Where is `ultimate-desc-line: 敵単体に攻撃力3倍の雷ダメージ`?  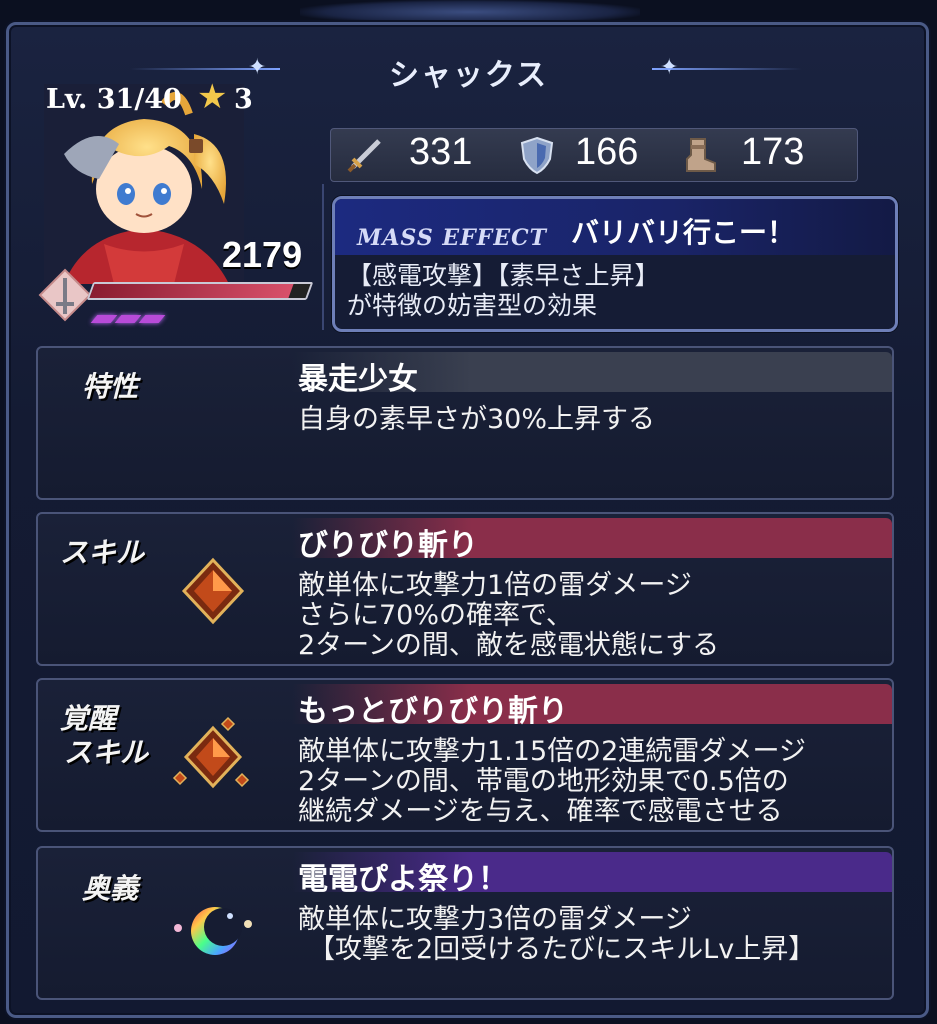 ultimate-desc-line: 敵単体に攻撃力3倍の雷ダメージ is located at coordinates (495, 919).